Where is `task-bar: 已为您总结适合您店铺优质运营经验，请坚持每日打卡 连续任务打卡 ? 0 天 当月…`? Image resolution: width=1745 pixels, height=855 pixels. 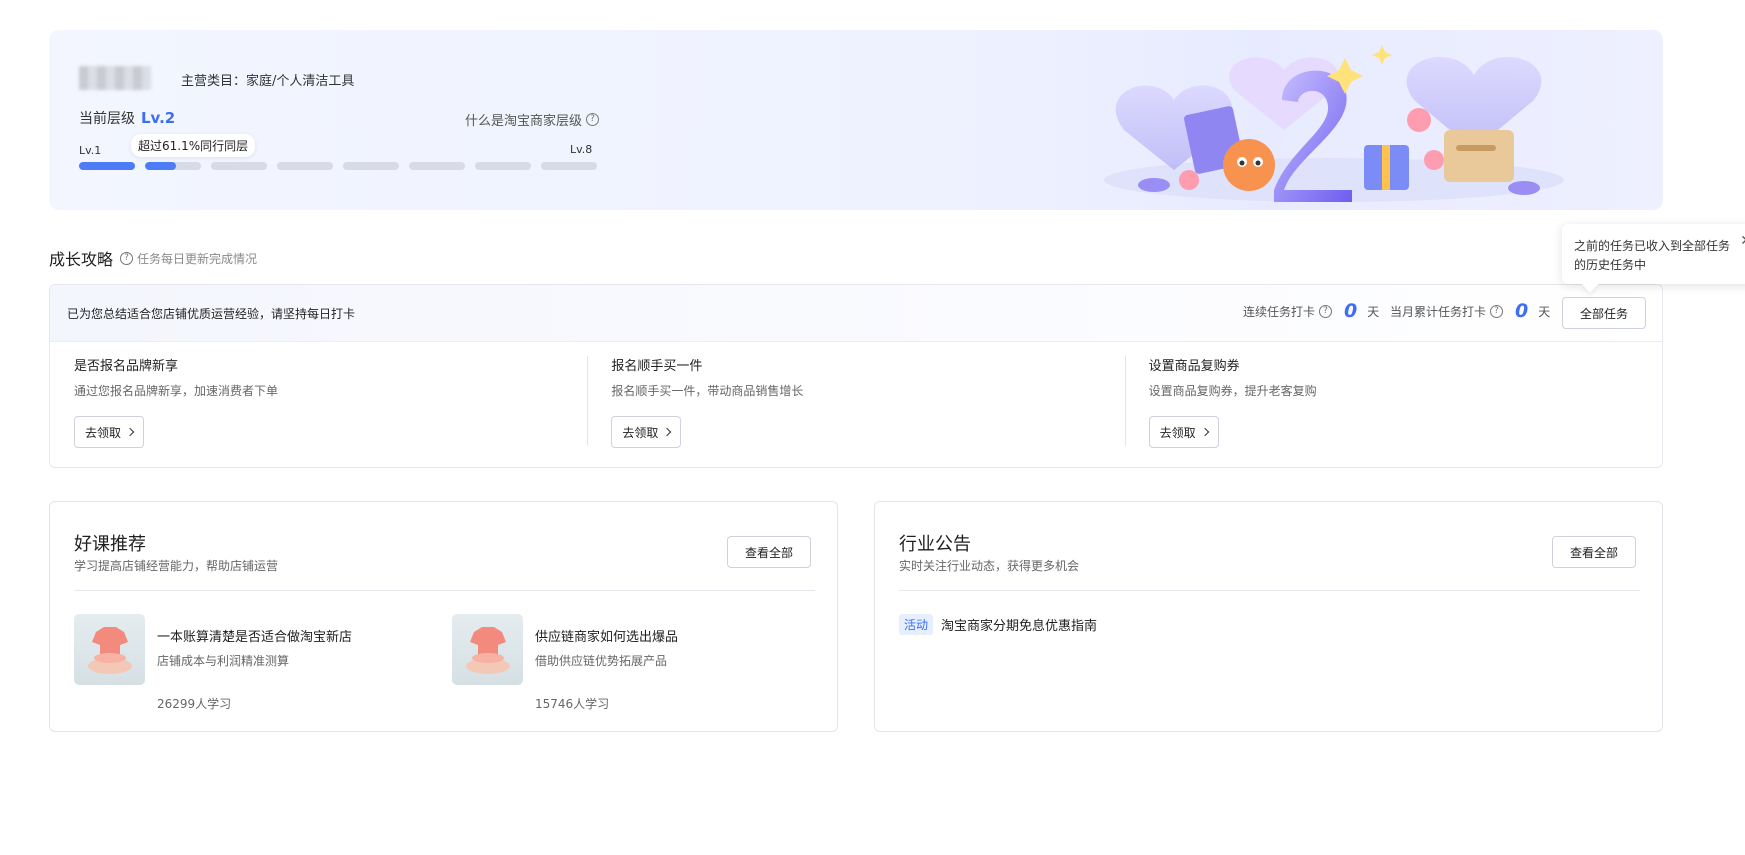 task-bar: 已为您总结适合您店铺优质运营经验，请坚持每日打卡 连续任务打卡 ? 0 天 当月… is located at coordinates (856, 313).